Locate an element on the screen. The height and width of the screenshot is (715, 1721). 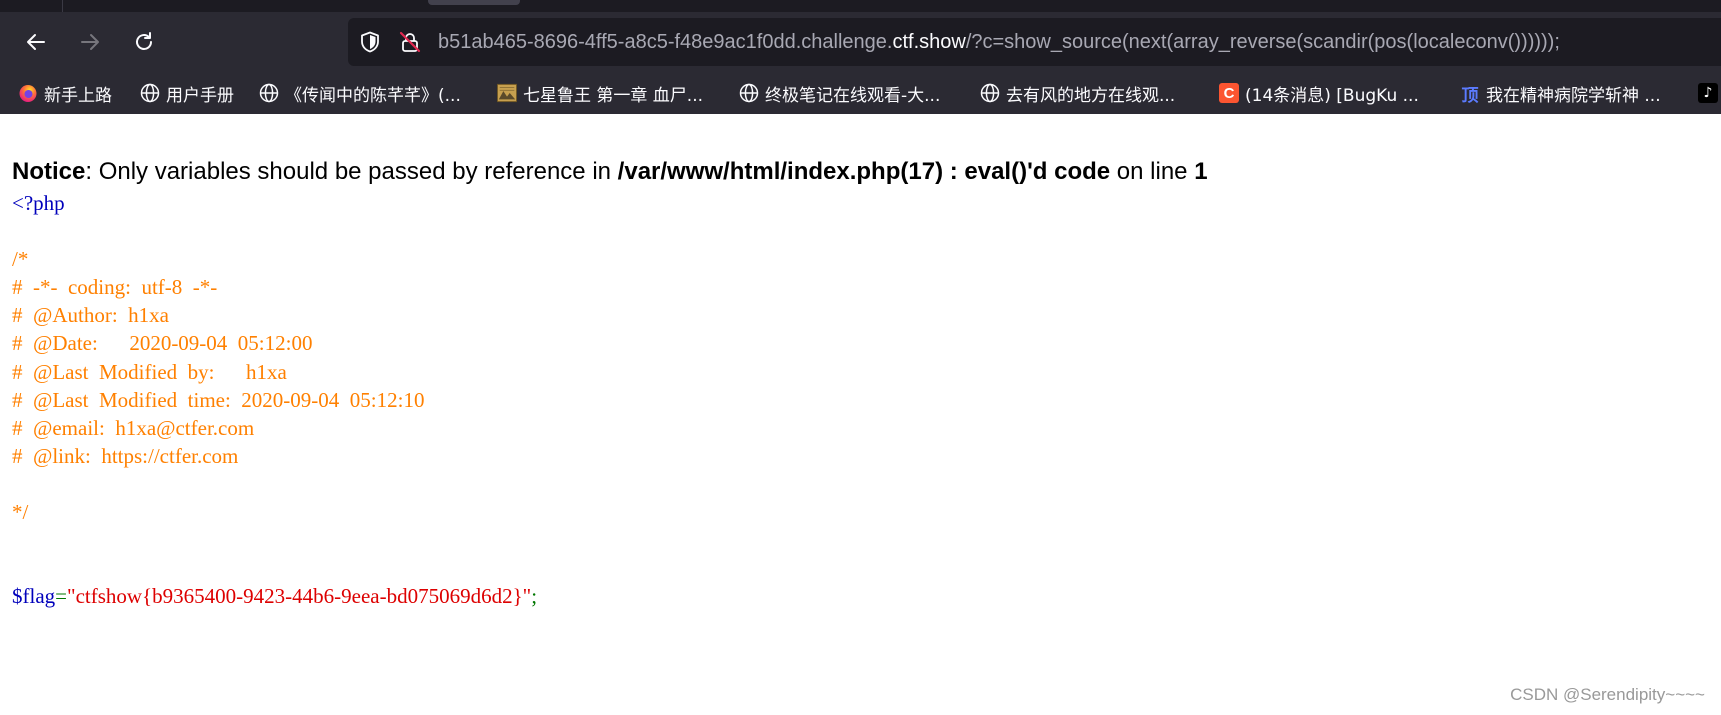
comment-line: # @email: h1xa@ctfer.com is located at coordinates (133, 427).